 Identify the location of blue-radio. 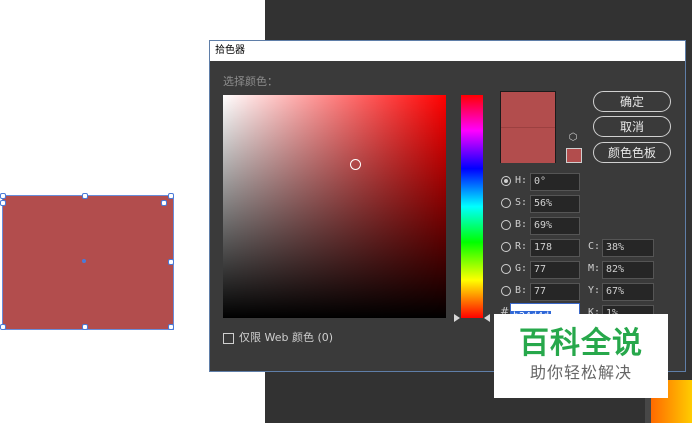
(506, 291).